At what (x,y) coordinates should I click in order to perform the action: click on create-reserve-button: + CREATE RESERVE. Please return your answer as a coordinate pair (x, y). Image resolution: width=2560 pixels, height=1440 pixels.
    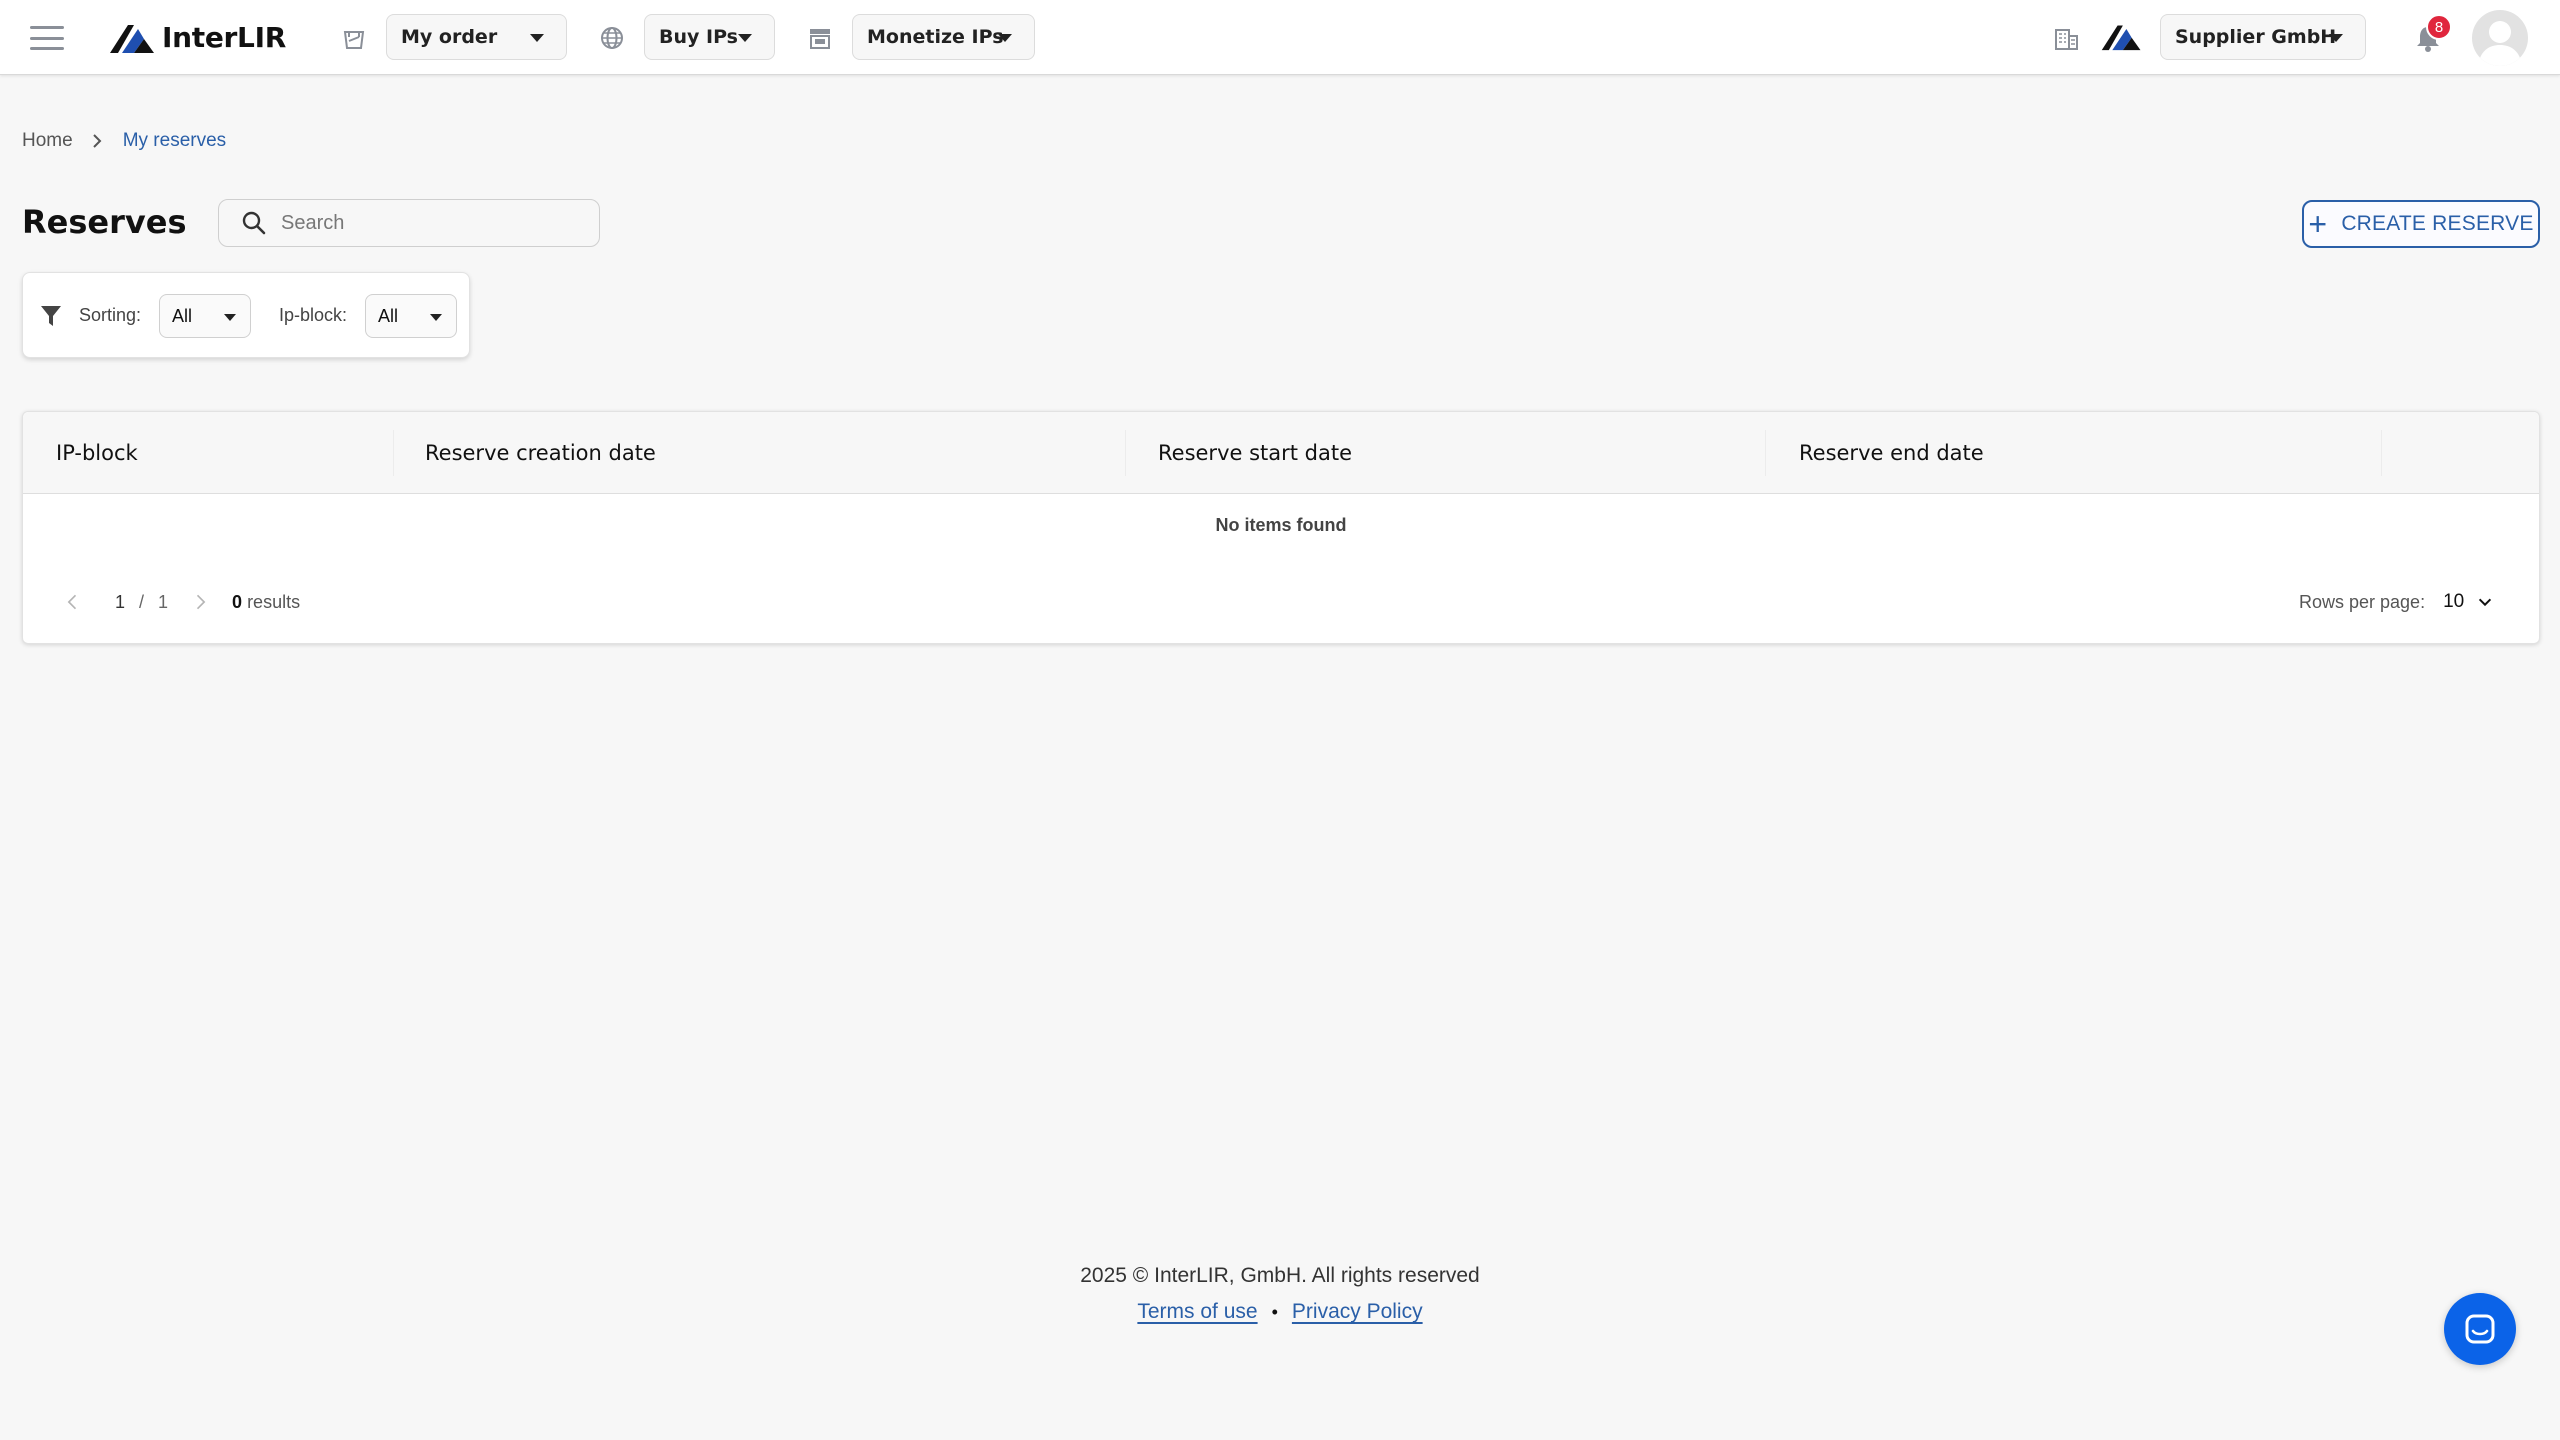
    Looking at the image, I should click on (2421, 224).